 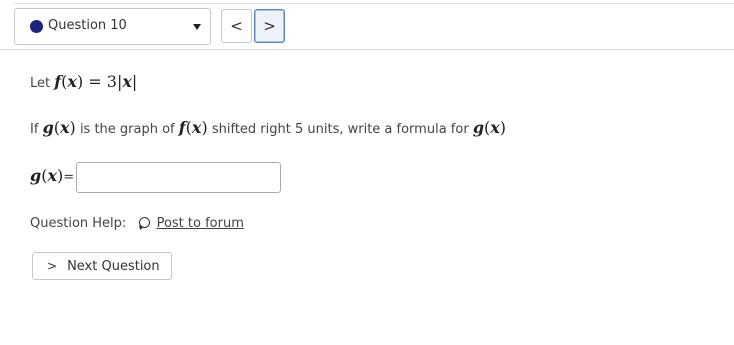 I want to click on caret-down-icon, so click(x=197, y=27).